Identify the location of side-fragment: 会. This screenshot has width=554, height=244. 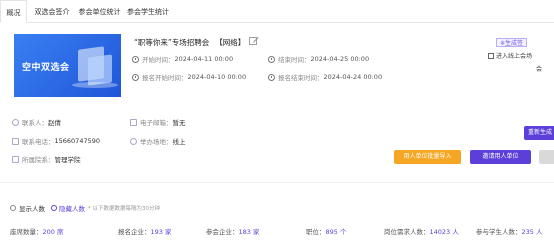
(539, 68).